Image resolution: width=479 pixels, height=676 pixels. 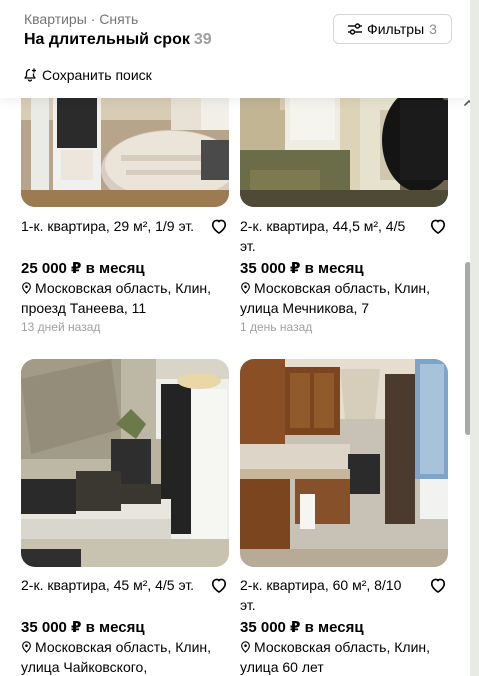 I want to click on living-room-photo, so click(x=125, y=463).